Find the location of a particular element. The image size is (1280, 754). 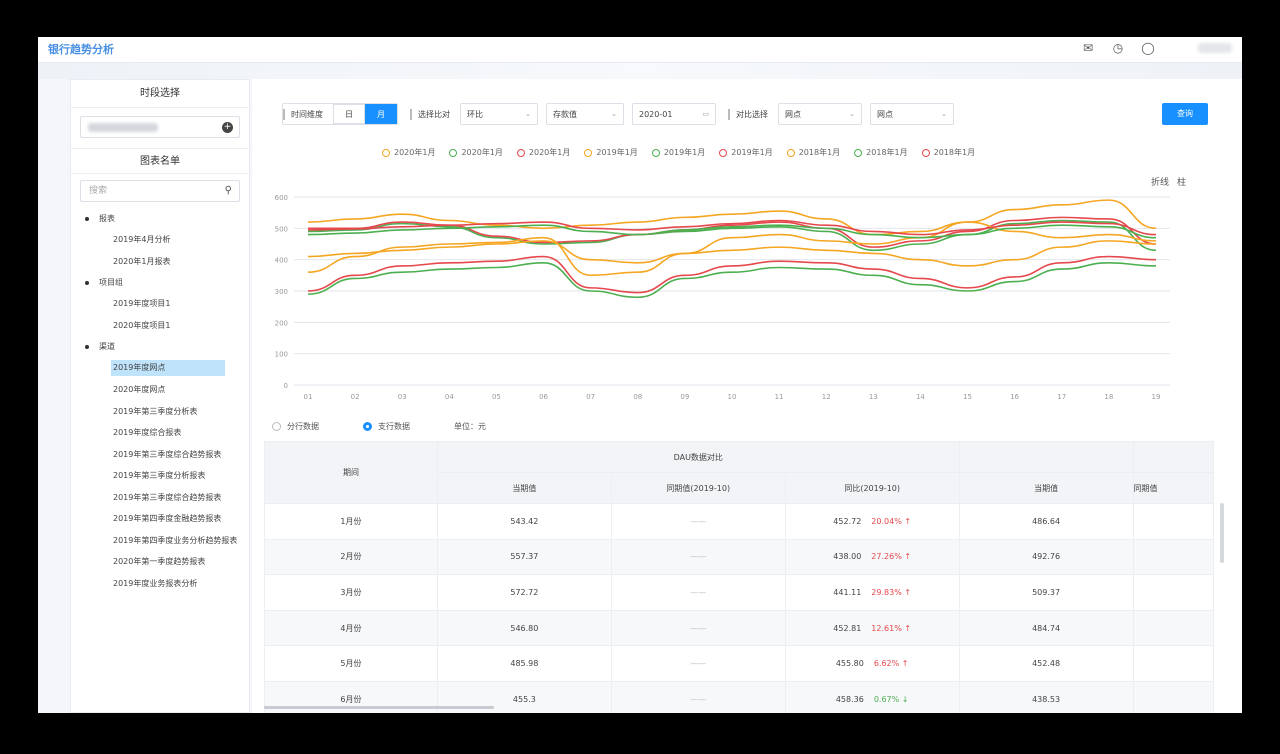

row-extra-cell is located at coordinates (1173, 557).